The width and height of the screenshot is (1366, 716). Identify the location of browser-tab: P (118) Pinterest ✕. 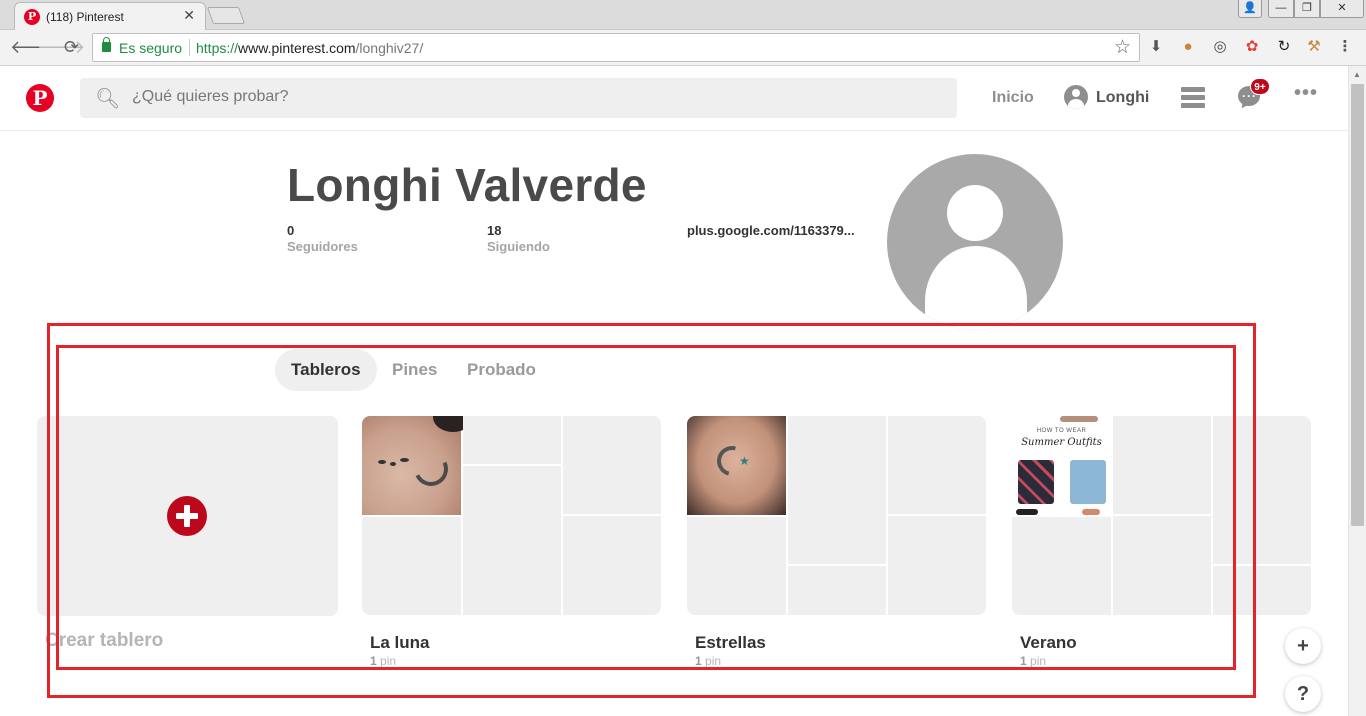
(110, 16).